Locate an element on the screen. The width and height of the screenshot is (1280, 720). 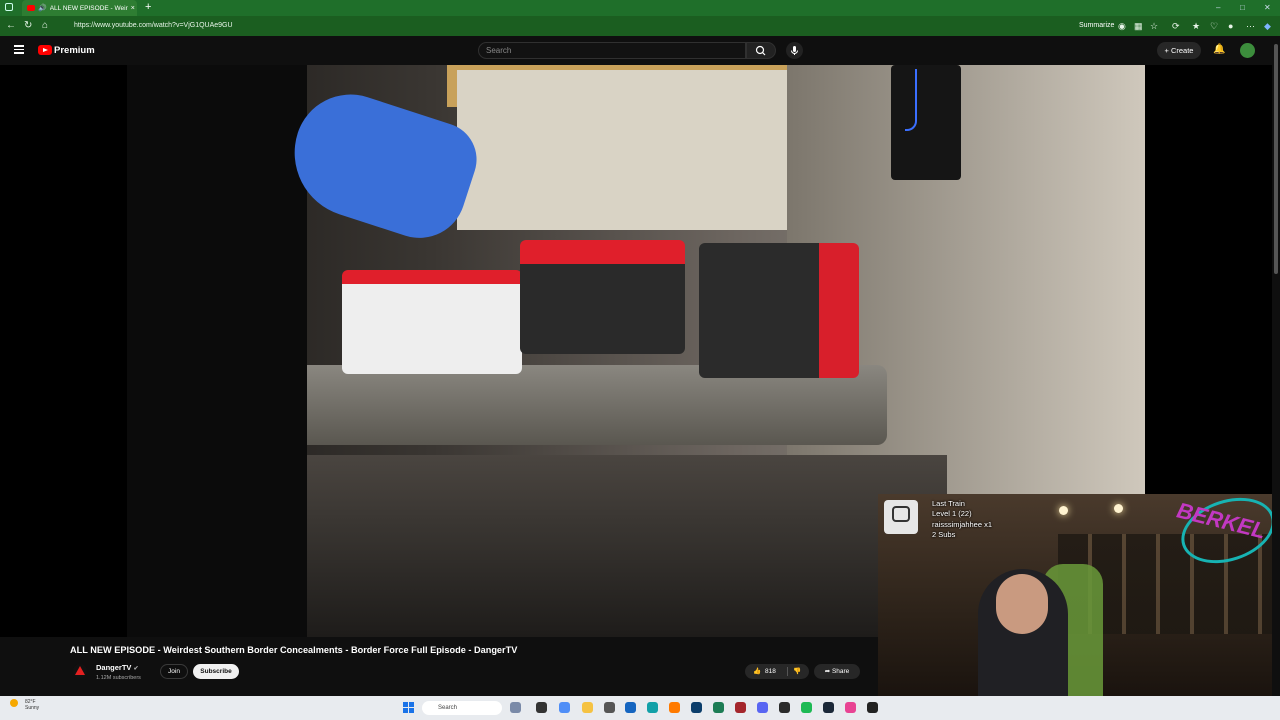
account-avatar is located at coordinates (1247, 50).